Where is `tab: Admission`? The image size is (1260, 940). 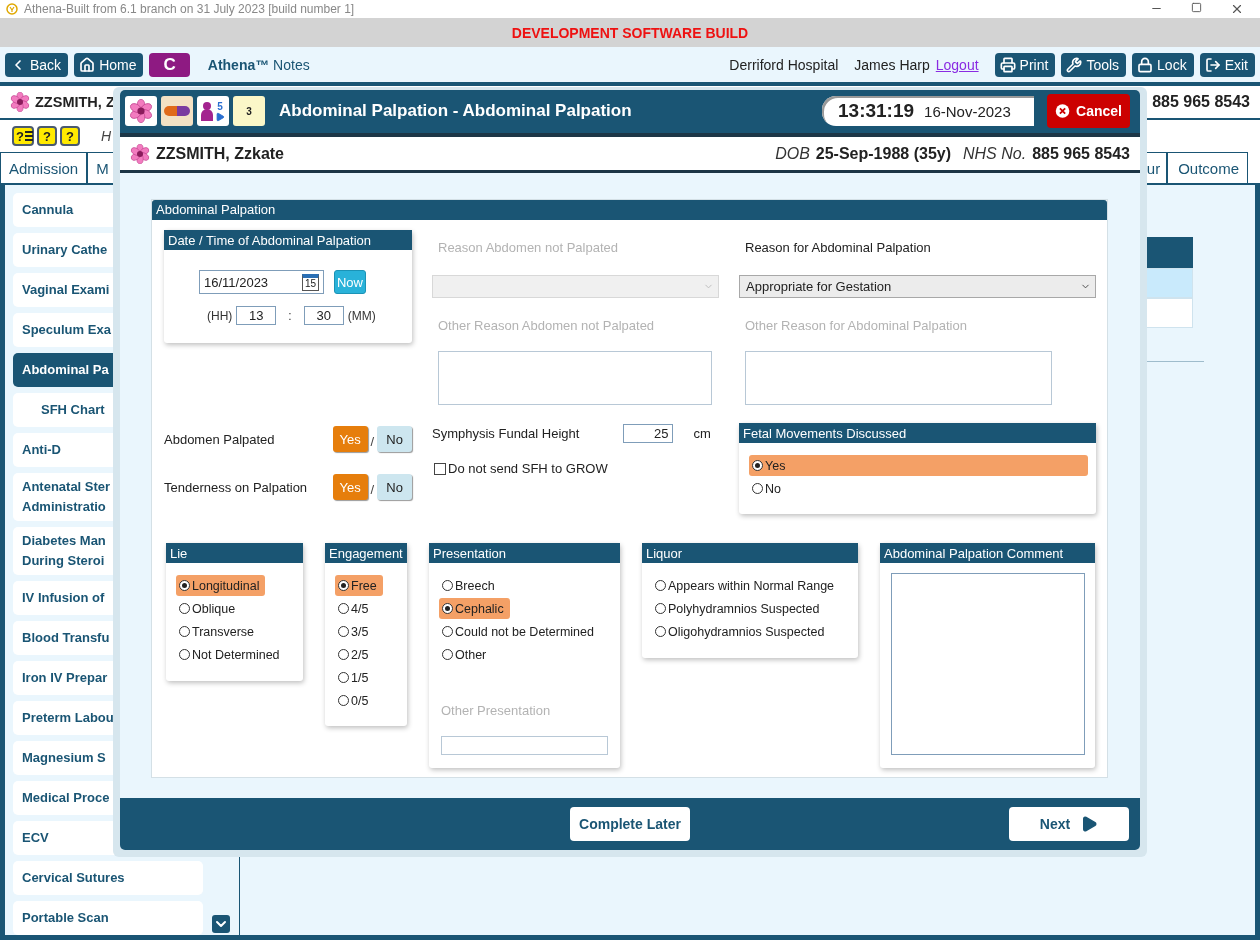 tab: Admission is located at coordinates (44, 167).